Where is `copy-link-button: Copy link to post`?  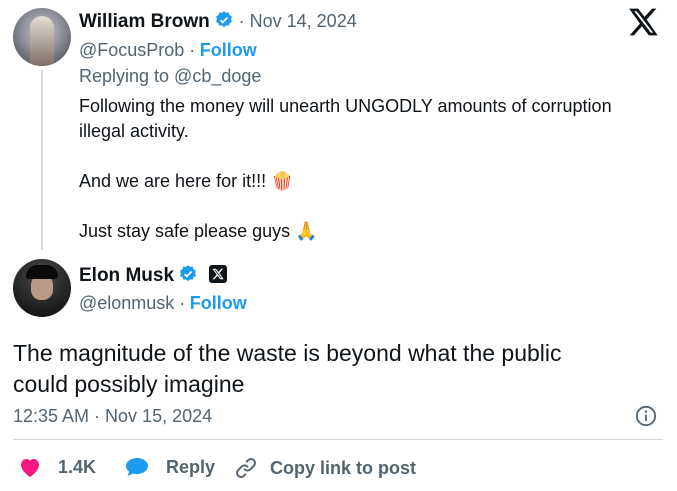
copy-link-button: Copy link to post is located at coordinates (325, 468).